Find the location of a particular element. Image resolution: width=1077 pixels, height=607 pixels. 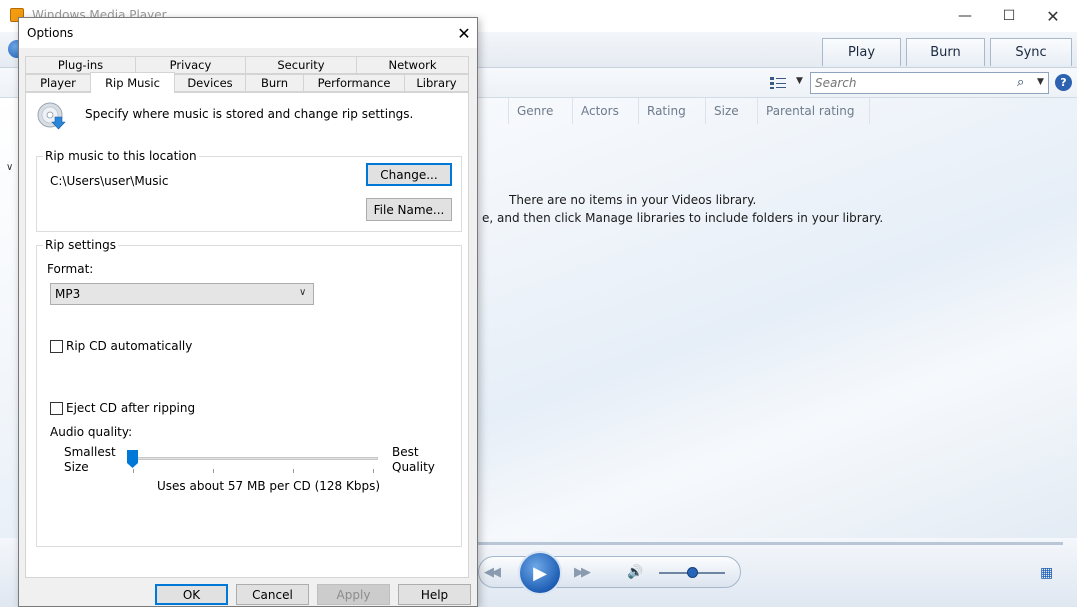

column-header-parental-rating: Parental rating is located at coordinates (814, 111).